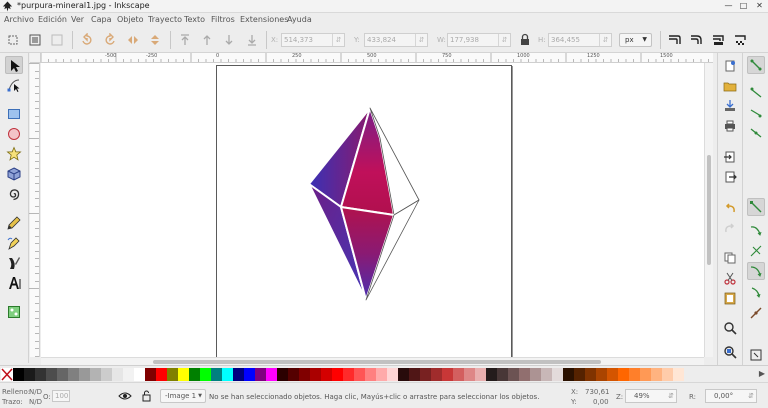 This screenshot has height=408, width=768. Describe the element at coordinates (14, 283) in the screenshot. I see `text-tool` at that location.